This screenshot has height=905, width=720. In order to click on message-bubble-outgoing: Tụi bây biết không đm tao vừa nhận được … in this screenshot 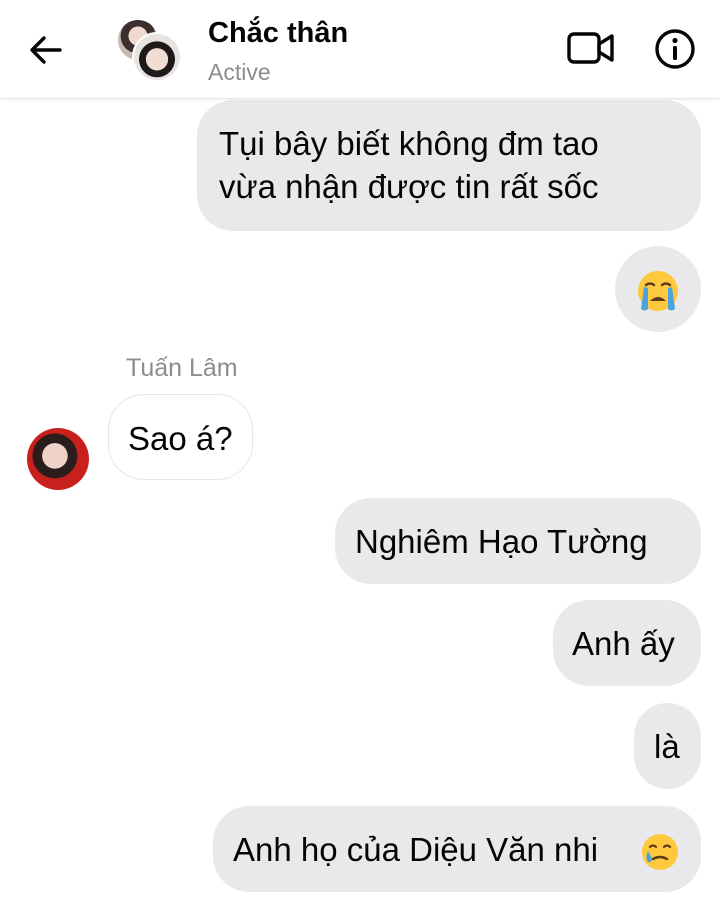, I will do `click(449, 165)`.